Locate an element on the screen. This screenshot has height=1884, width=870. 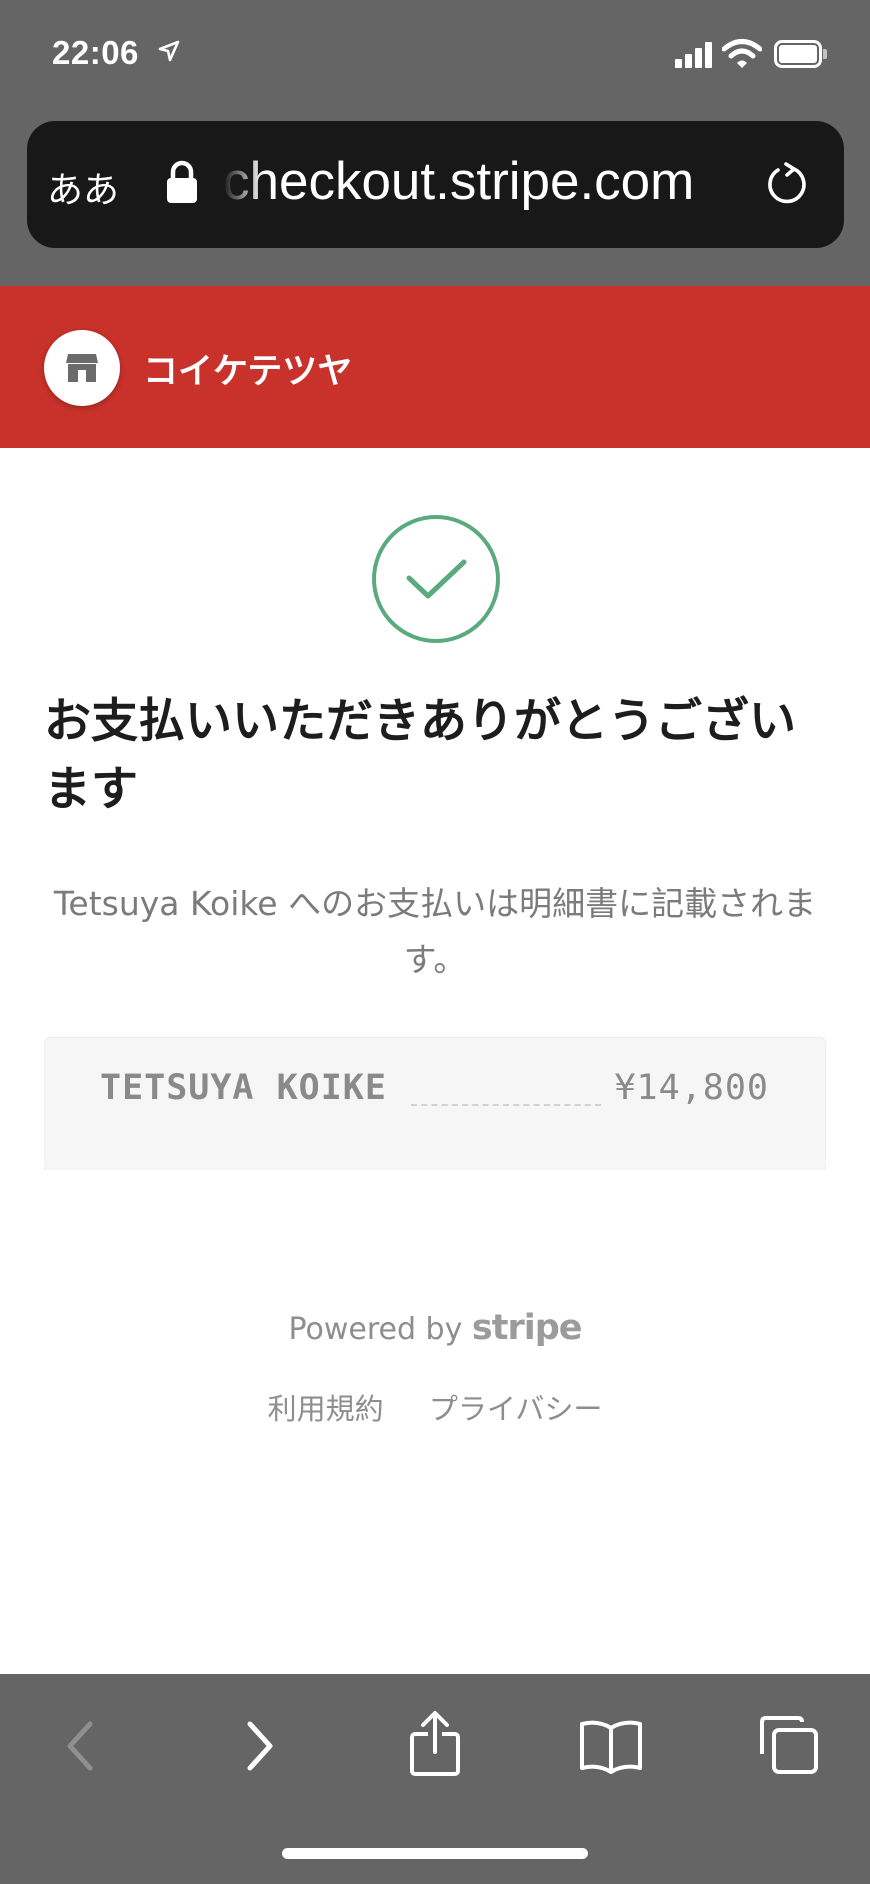
home-indicator is located at coordinates (435, 1853).